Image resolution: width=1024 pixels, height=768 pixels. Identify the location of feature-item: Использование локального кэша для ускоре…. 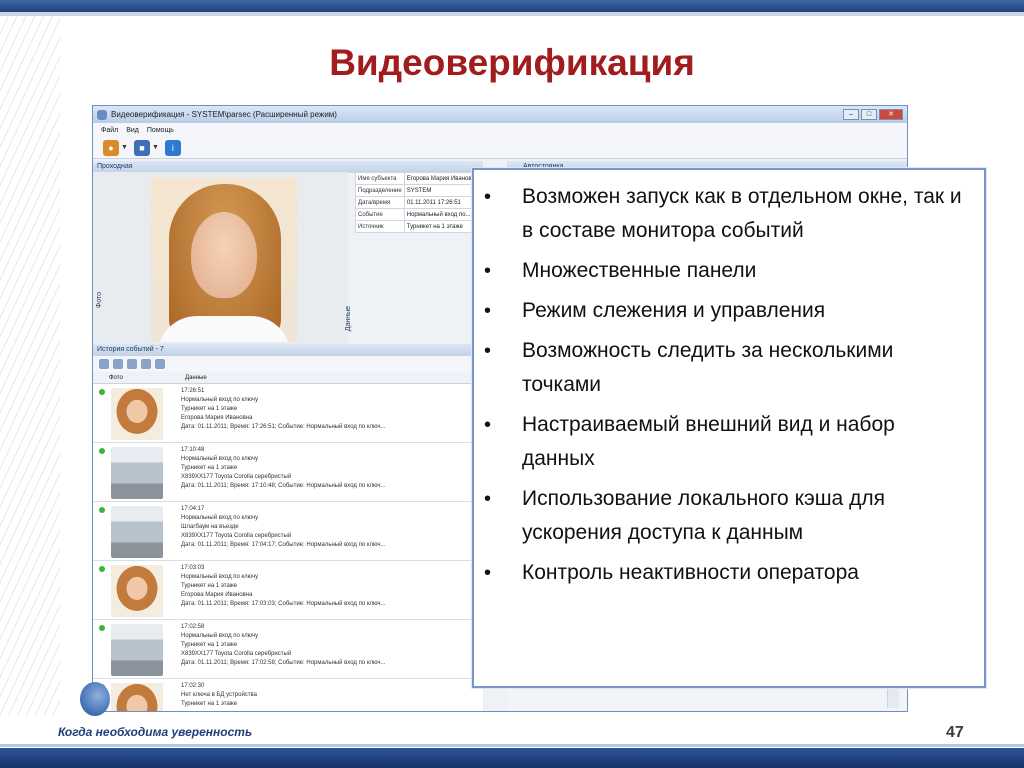
(729, 516).